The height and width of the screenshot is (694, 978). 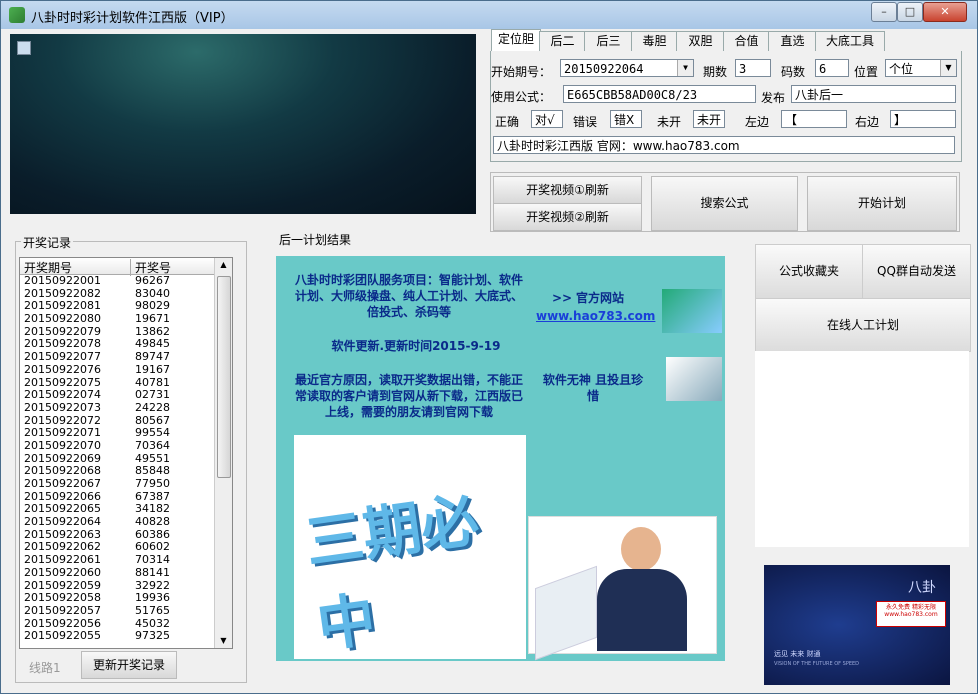 I want to click on tab-zhixuan: 直选, so click(x=792, y=41).